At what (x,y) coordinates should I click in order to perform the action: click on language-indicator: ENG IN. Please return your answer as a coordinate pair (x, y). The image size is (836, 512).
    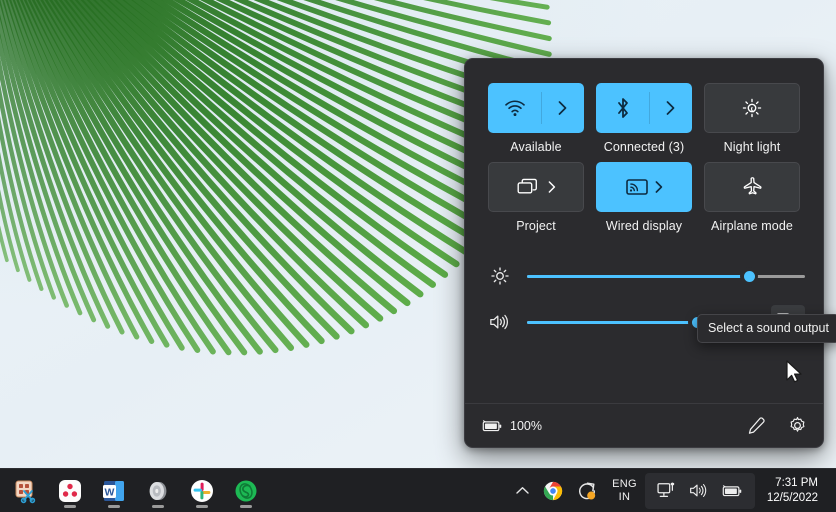
    Looking at the image, I should click on (624, 491).